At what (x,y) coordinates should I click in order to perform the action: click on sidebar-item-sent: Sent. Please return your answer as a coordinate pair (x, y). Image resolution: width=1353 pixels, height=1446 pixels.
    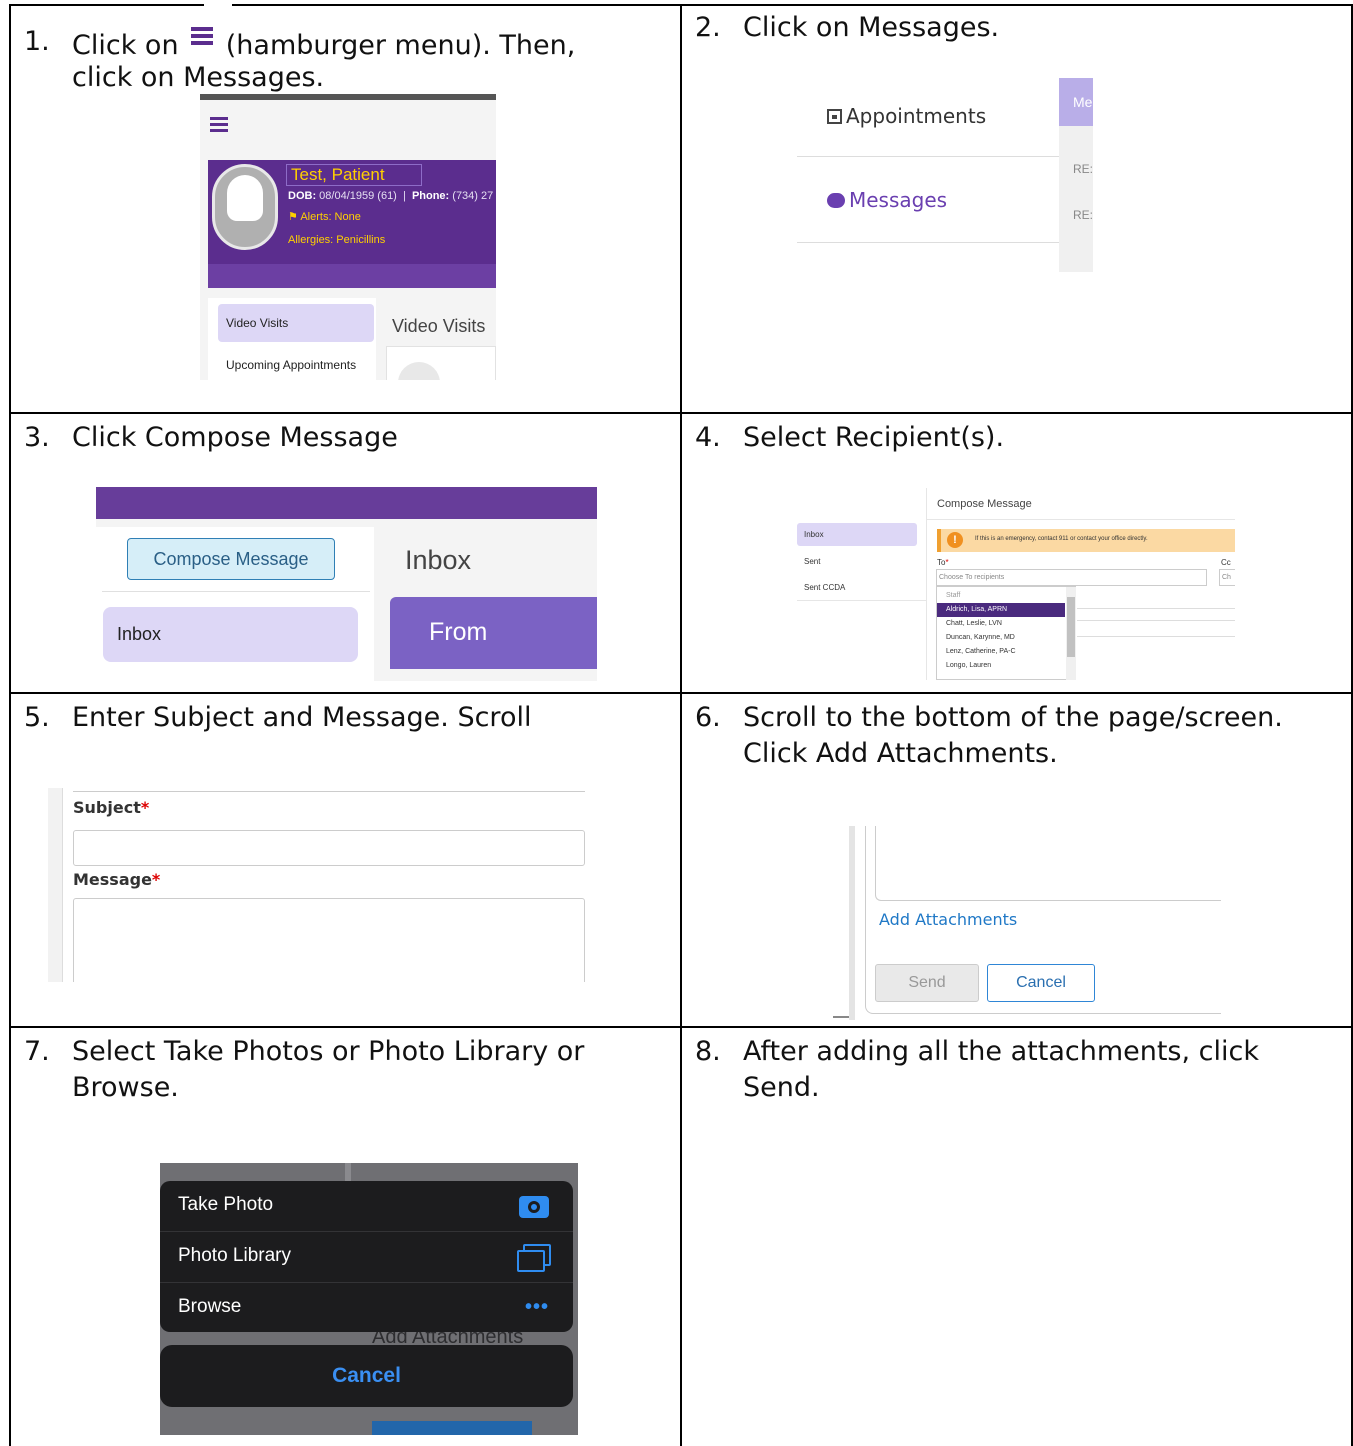
    Looking at the image, I should click on (812, 561).